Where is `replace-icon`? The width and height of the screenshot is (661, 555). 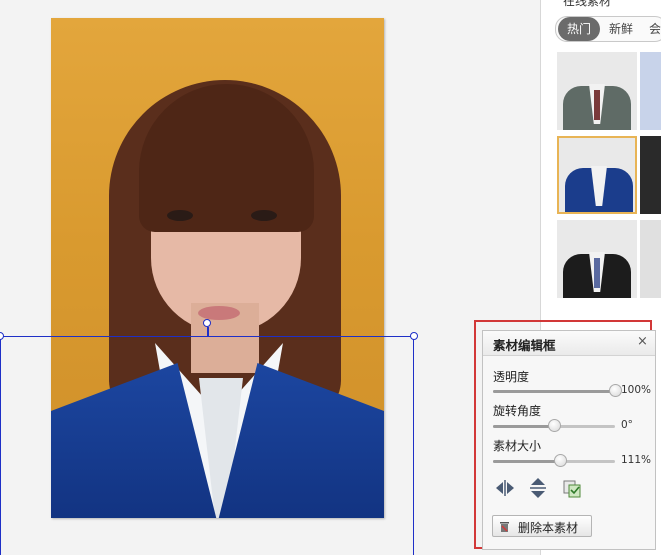
replace-icon is located at coordinates (572, 488).